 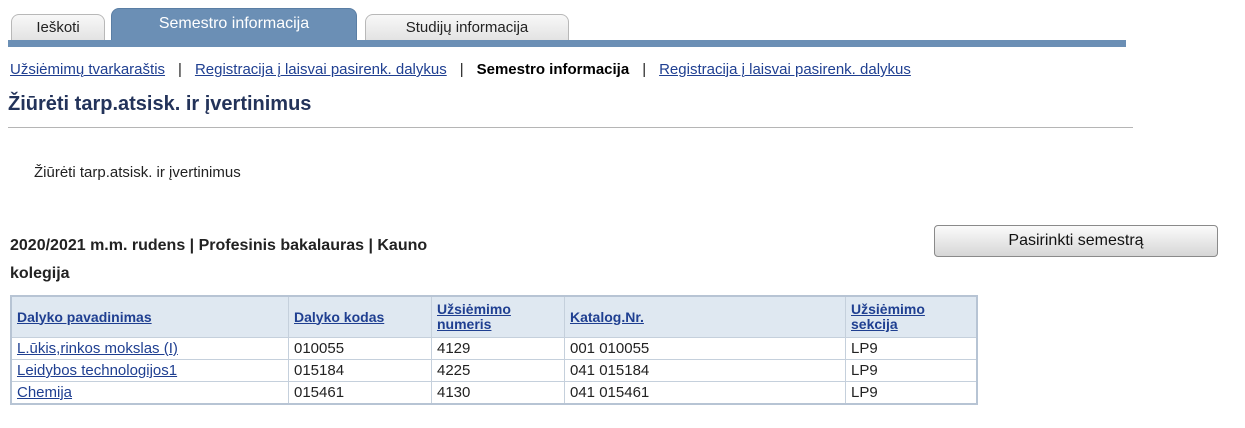 I want to click on column-header-course-name: Dalyko pavadinimas, so click(x=149, y=316).